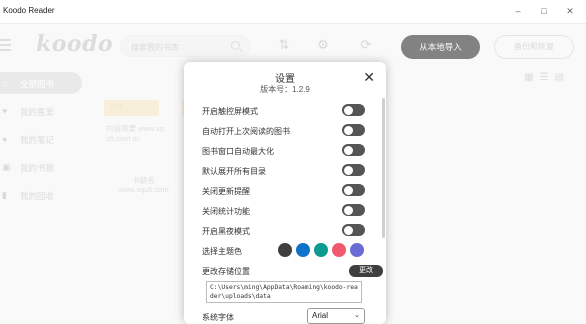 This screenshot has height=324, width=586. I want to click on version-label: 版本号：1.2.9, so click(285, 89).